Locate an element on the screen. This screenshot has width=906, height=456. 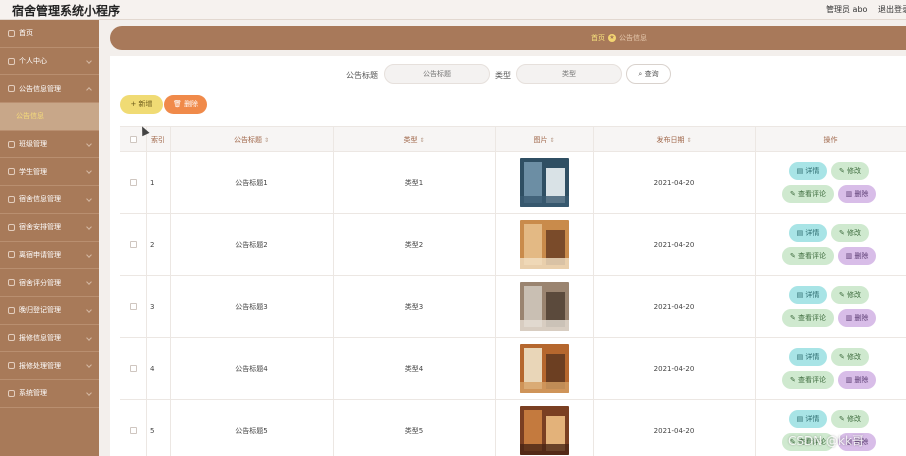
breadcrumb-bar: 首页 ★ 公告信息 is located at coordinates (508, 38).